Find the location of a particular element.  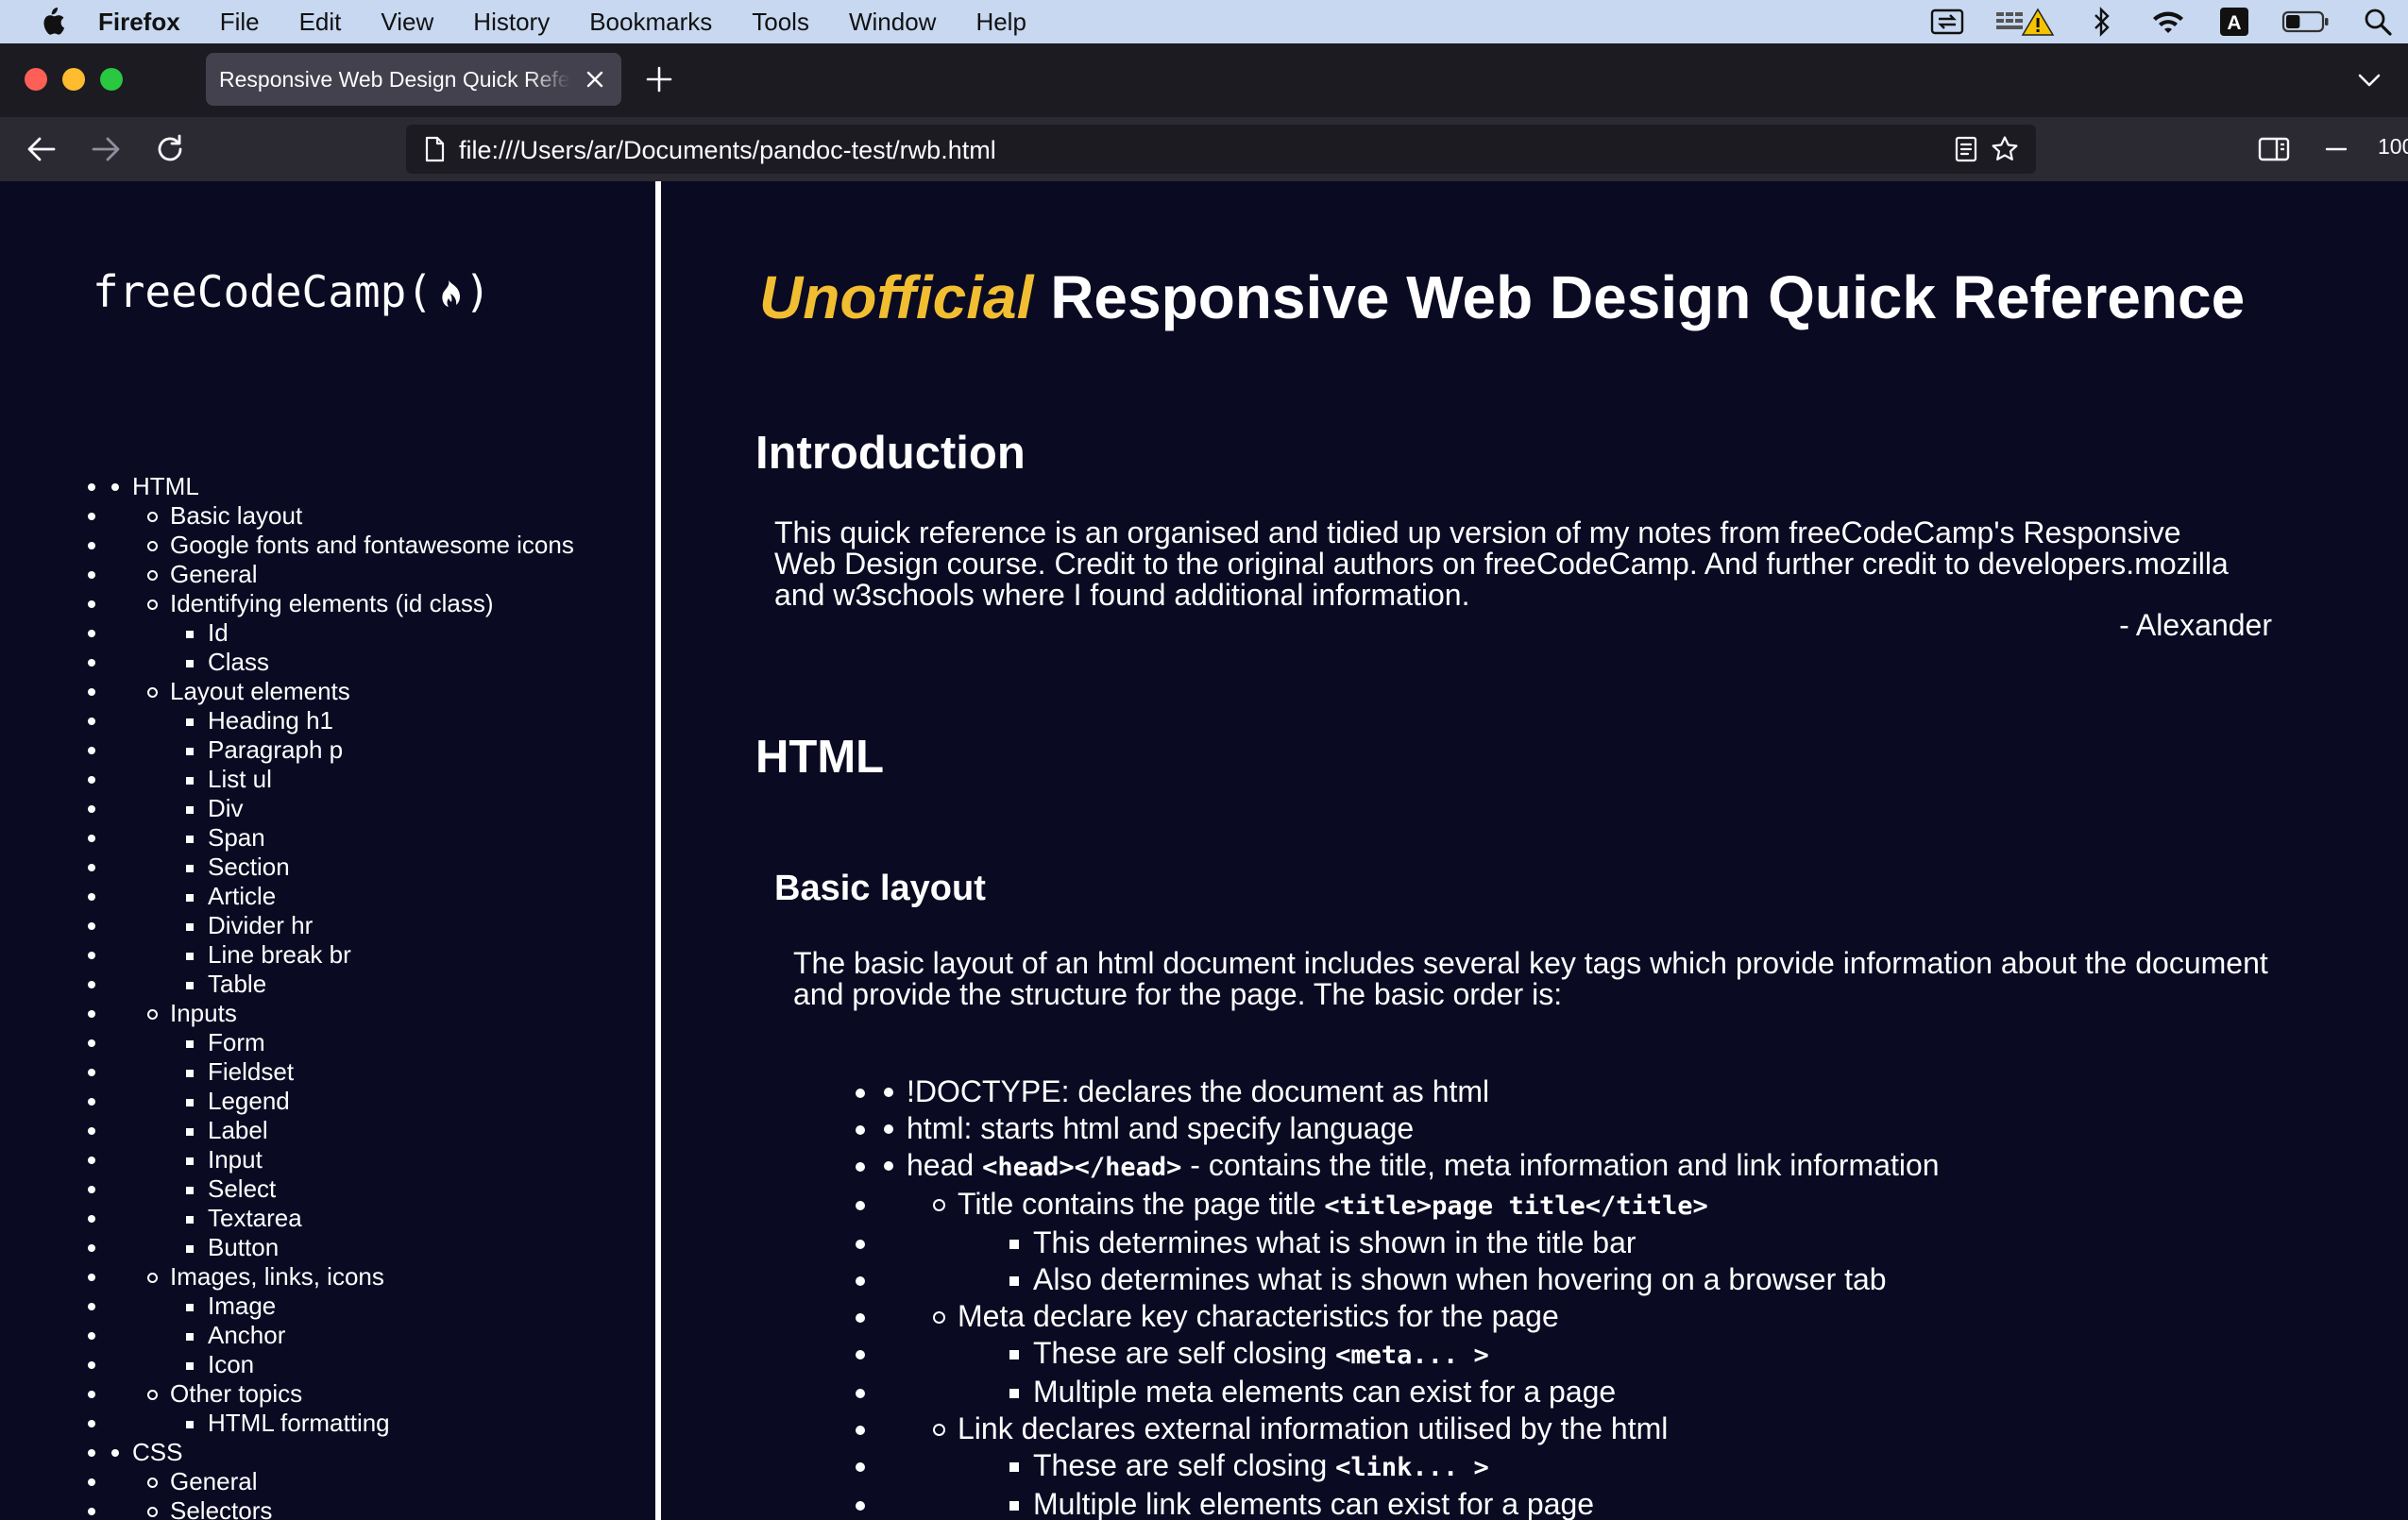

toc-item-label: List ul is located at coordinates (240, 779).